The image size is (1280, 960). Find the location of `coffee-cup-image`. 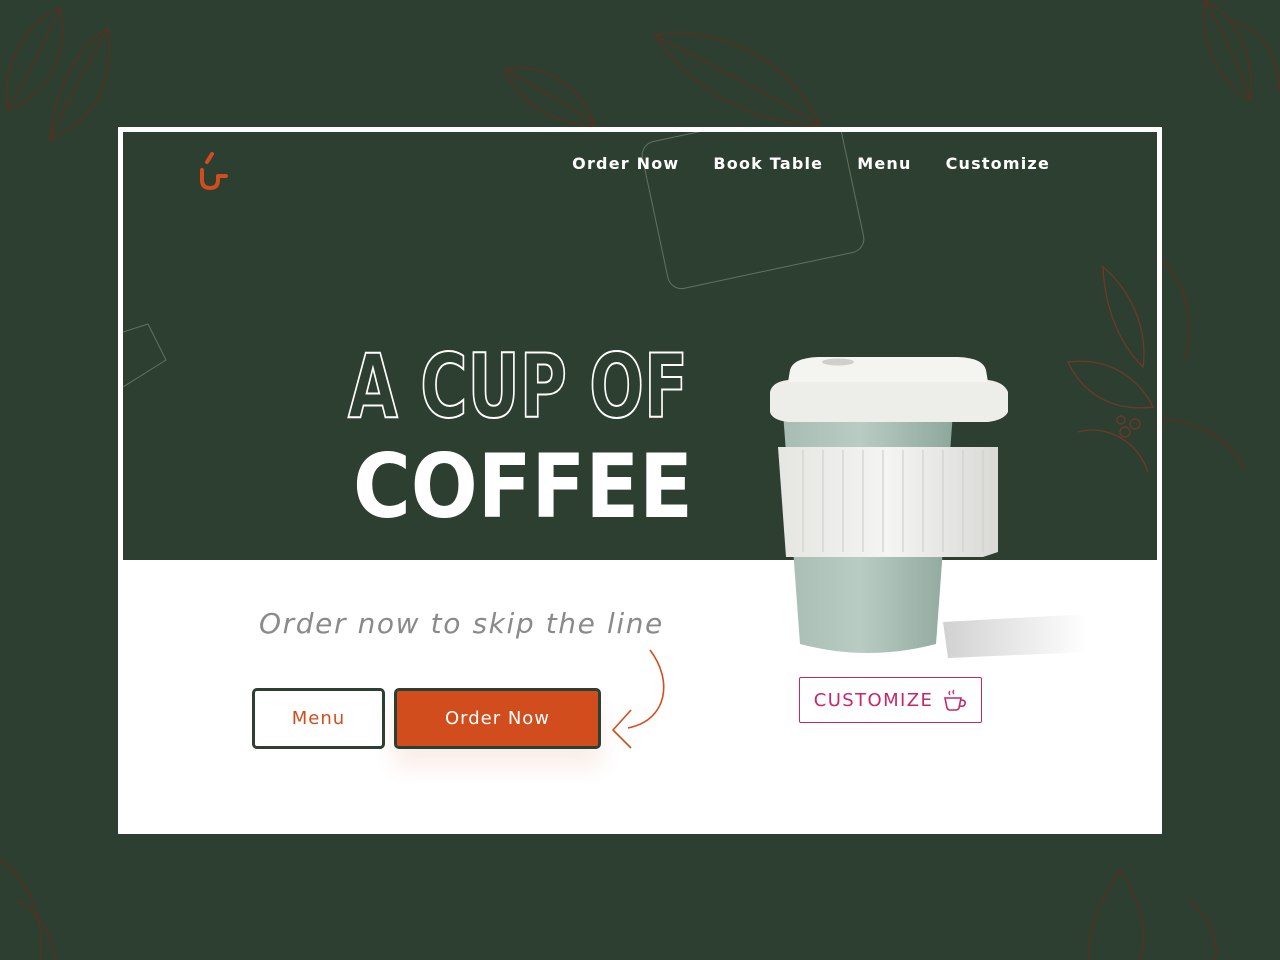

coffee-cup-image is located at coordinates (929, 507).